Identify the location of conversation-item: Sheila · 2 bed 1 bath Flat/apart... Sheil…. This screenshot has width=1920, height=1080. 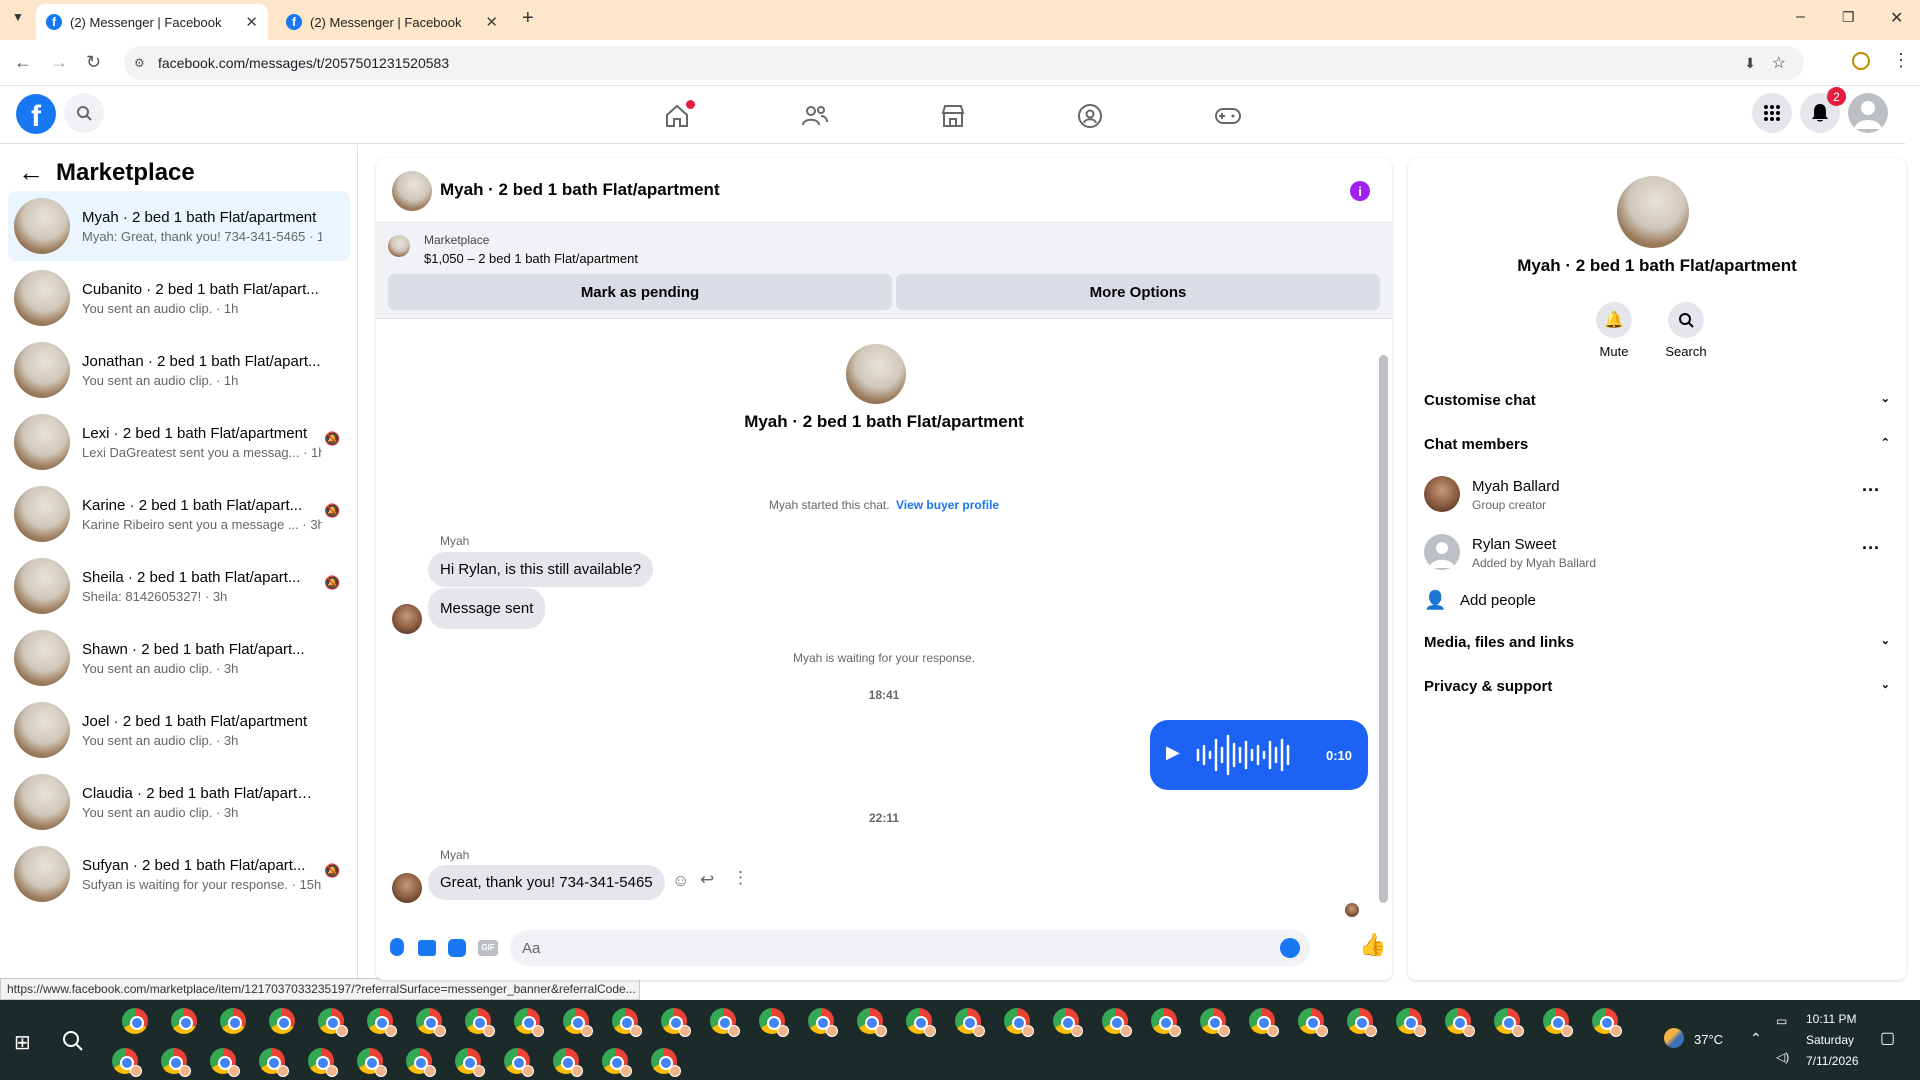
(179, 586).